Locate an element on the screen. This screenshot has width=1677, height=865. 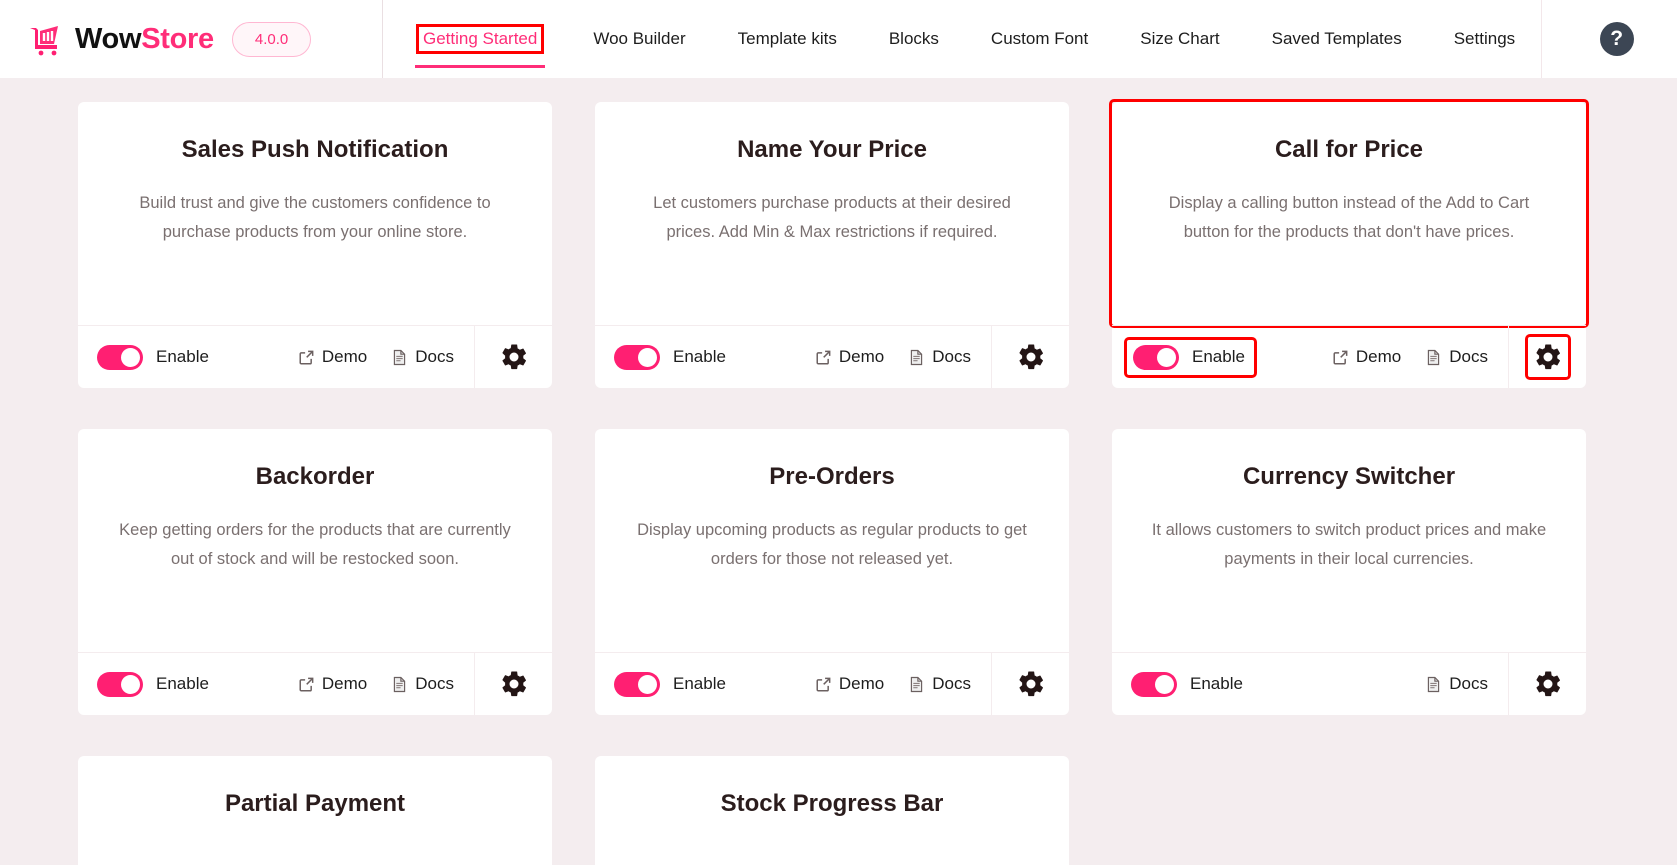
nav-item-custom-font: Custom Font is located at coordinates (1039, 39).